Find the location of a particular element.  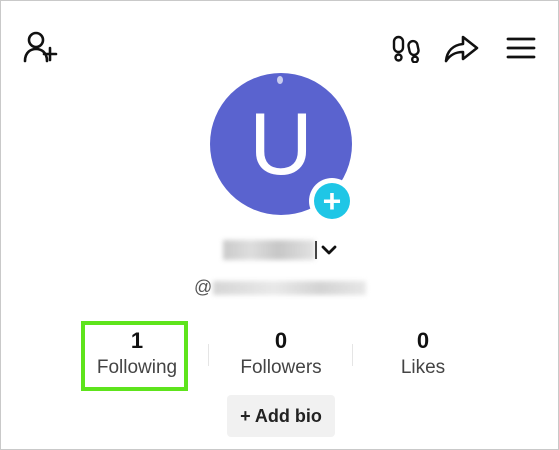

followers-count: 0 is located at coordinates (281, 341).